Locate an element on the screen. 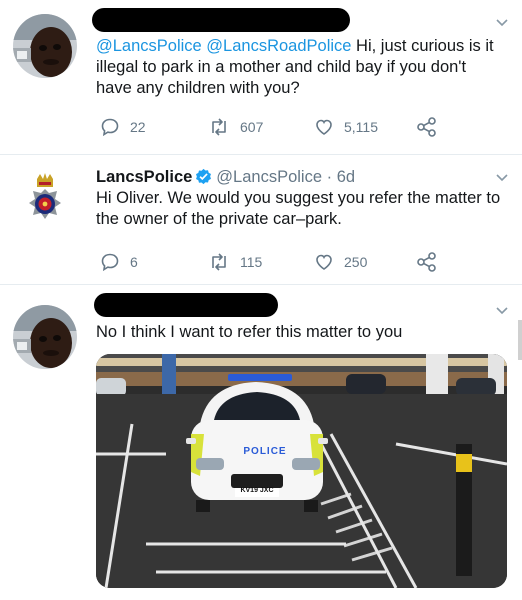 This screenshot has width=522, height=600. tweet-mentions: @LancsPolice @LancsRoadPolice is located at coordinates (223, 46).